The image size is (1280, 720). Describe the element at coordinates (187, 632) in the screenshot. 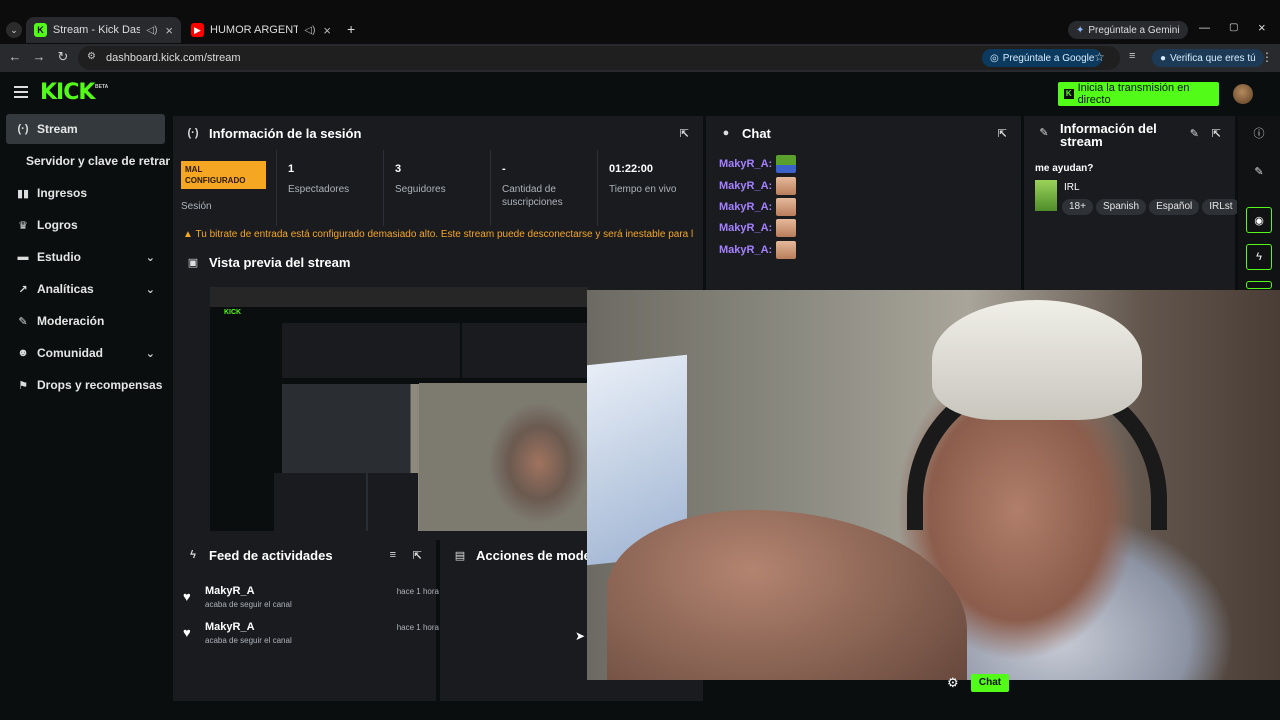

I see `heart-icon: ♥` at that location.